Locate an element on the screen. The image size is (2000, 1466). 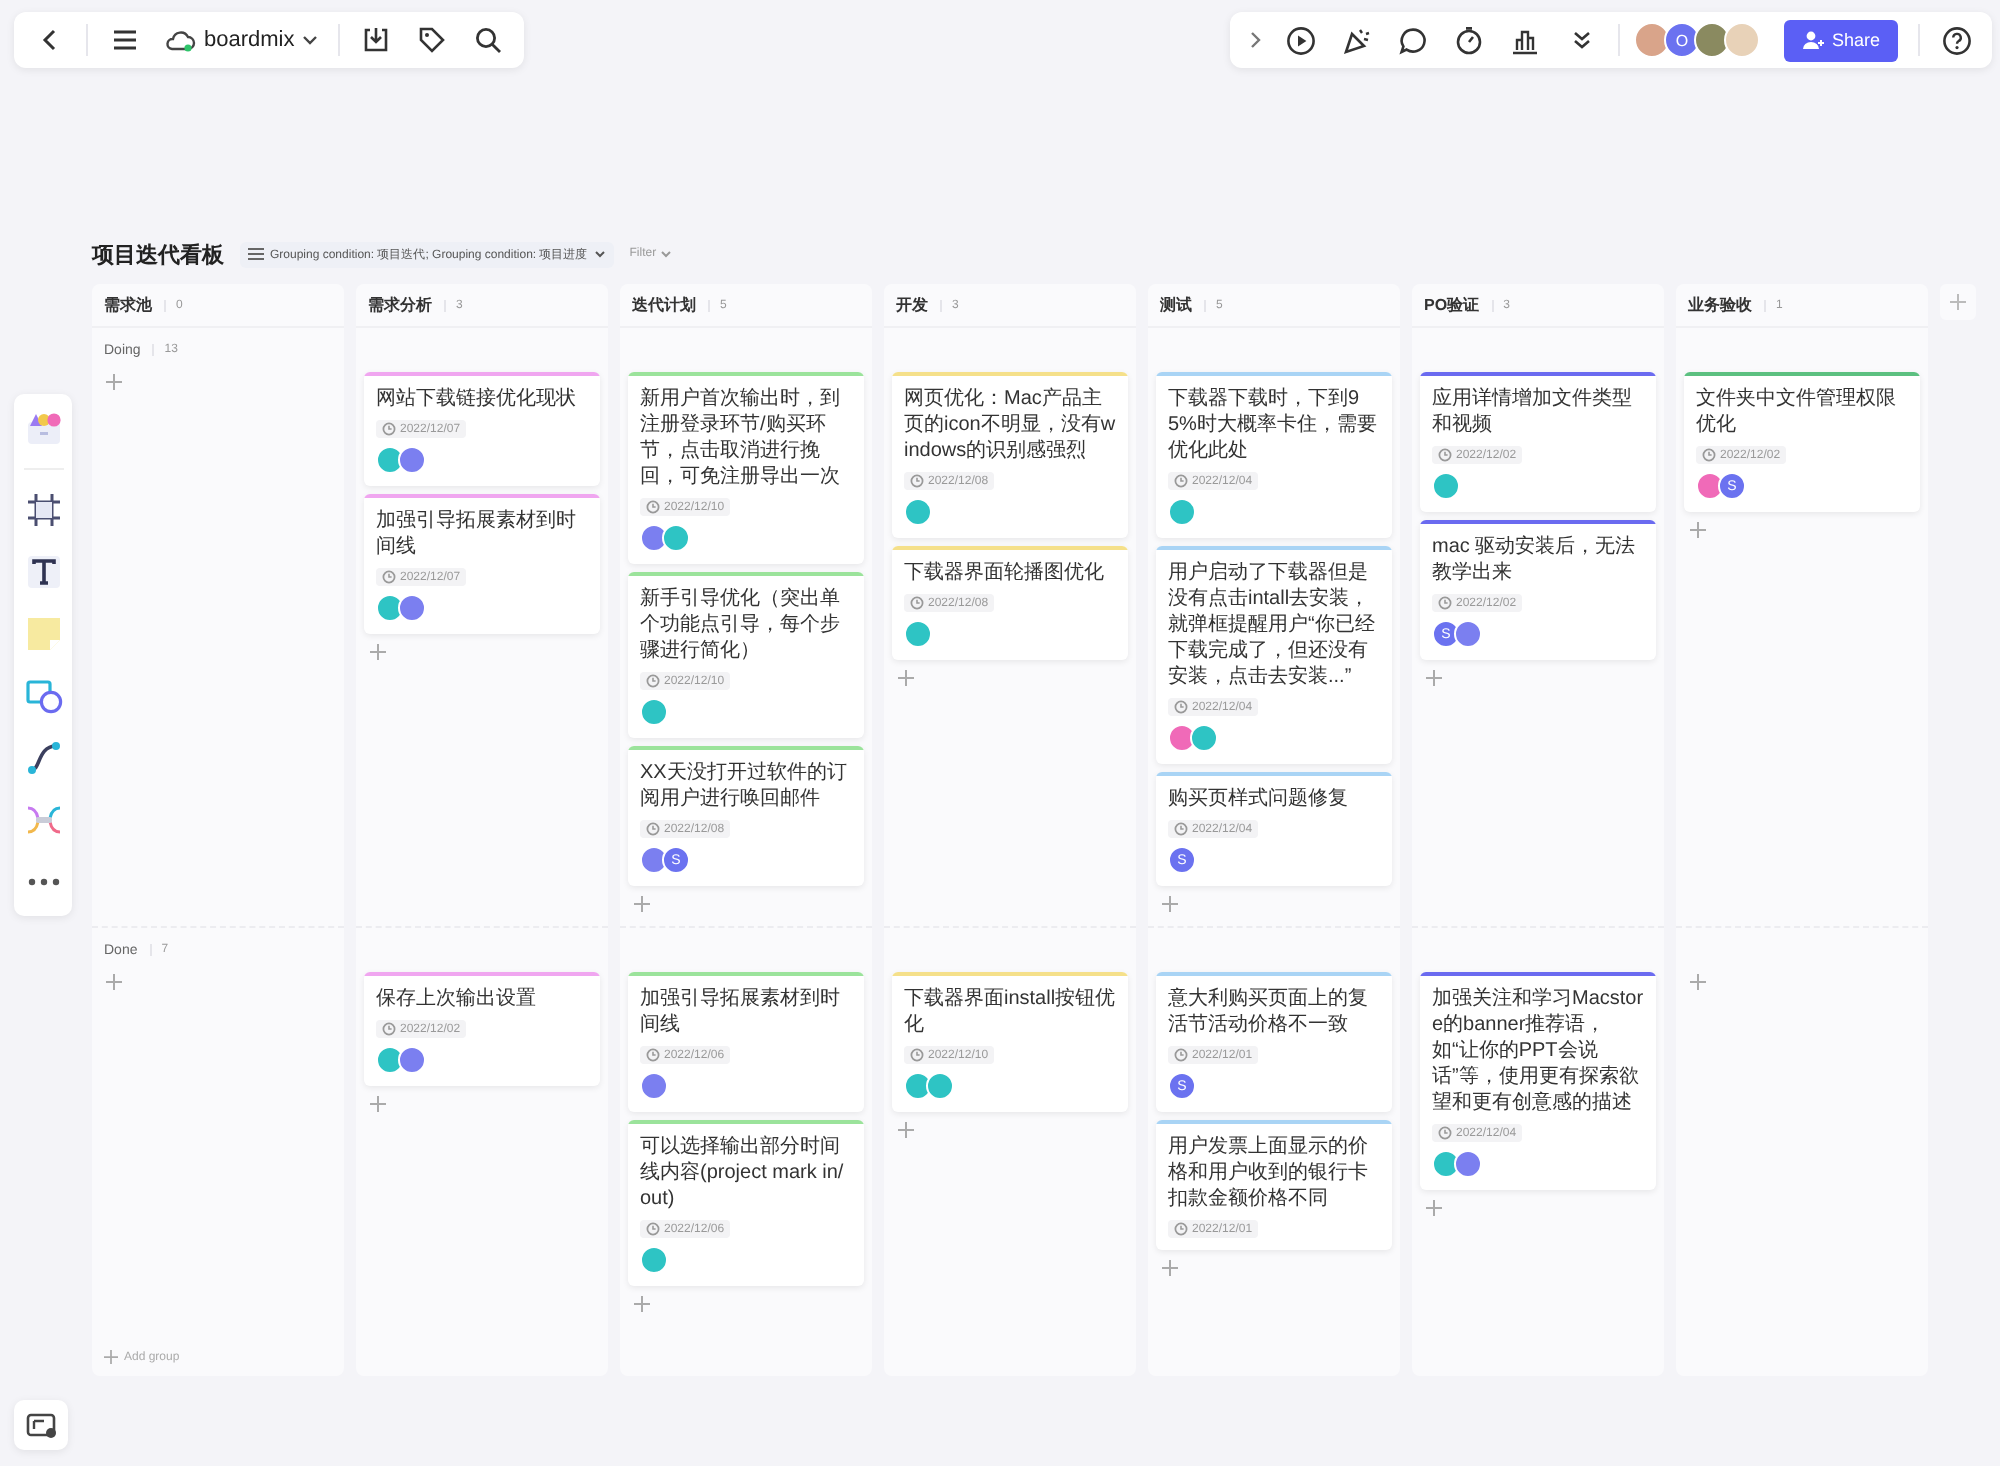
sticky-note-icon is located at coordinates (43, 634).